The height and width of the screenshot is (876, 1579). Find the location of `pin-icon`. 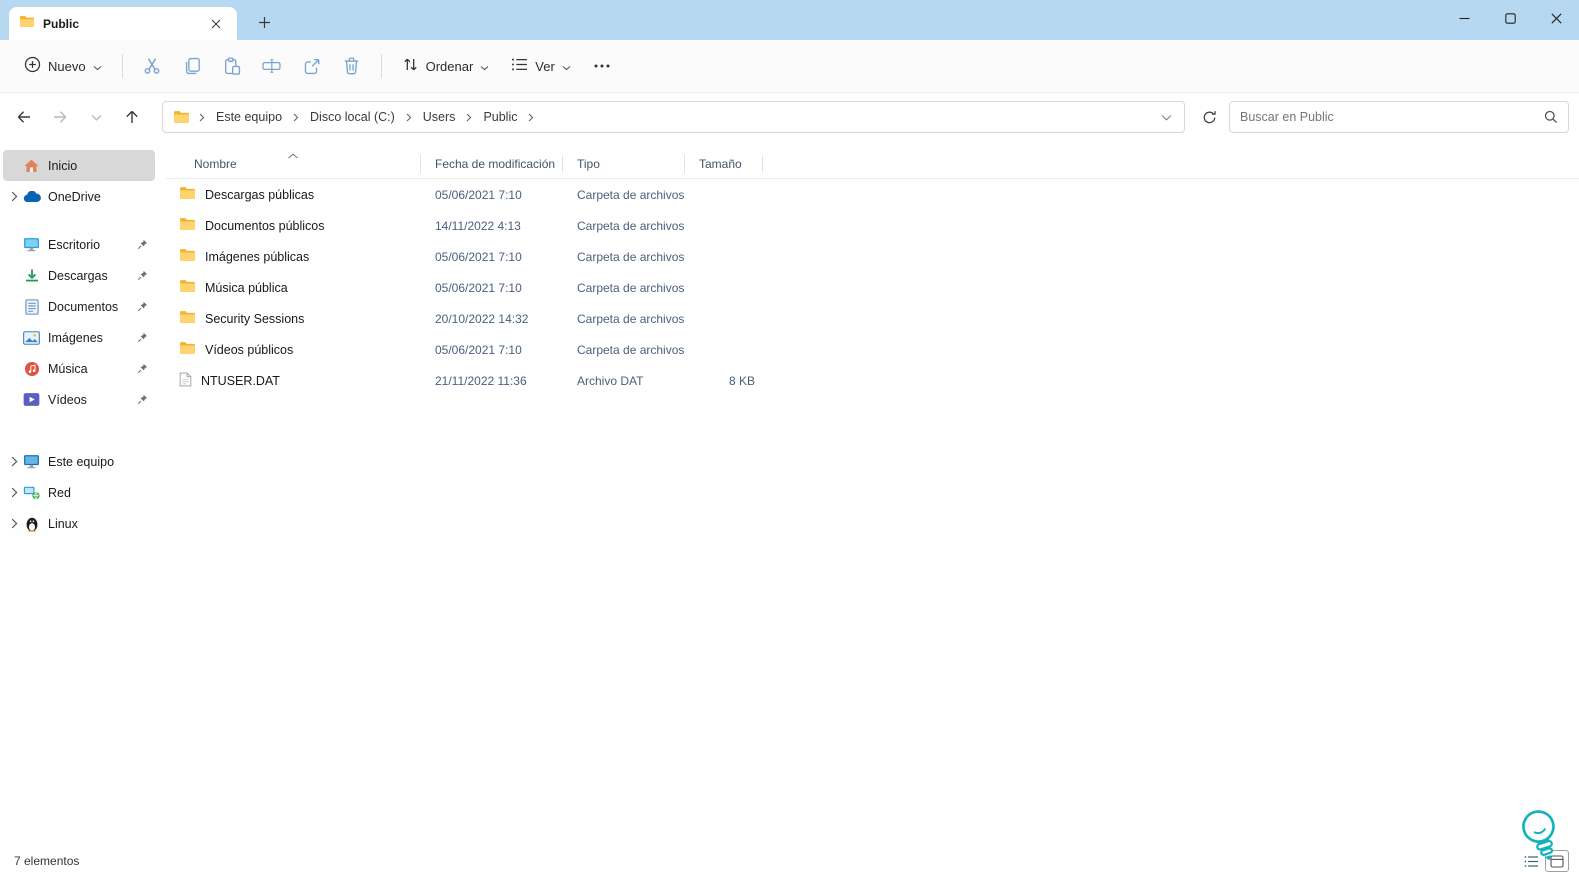

pin-icon is located at coordinates (142, 338).